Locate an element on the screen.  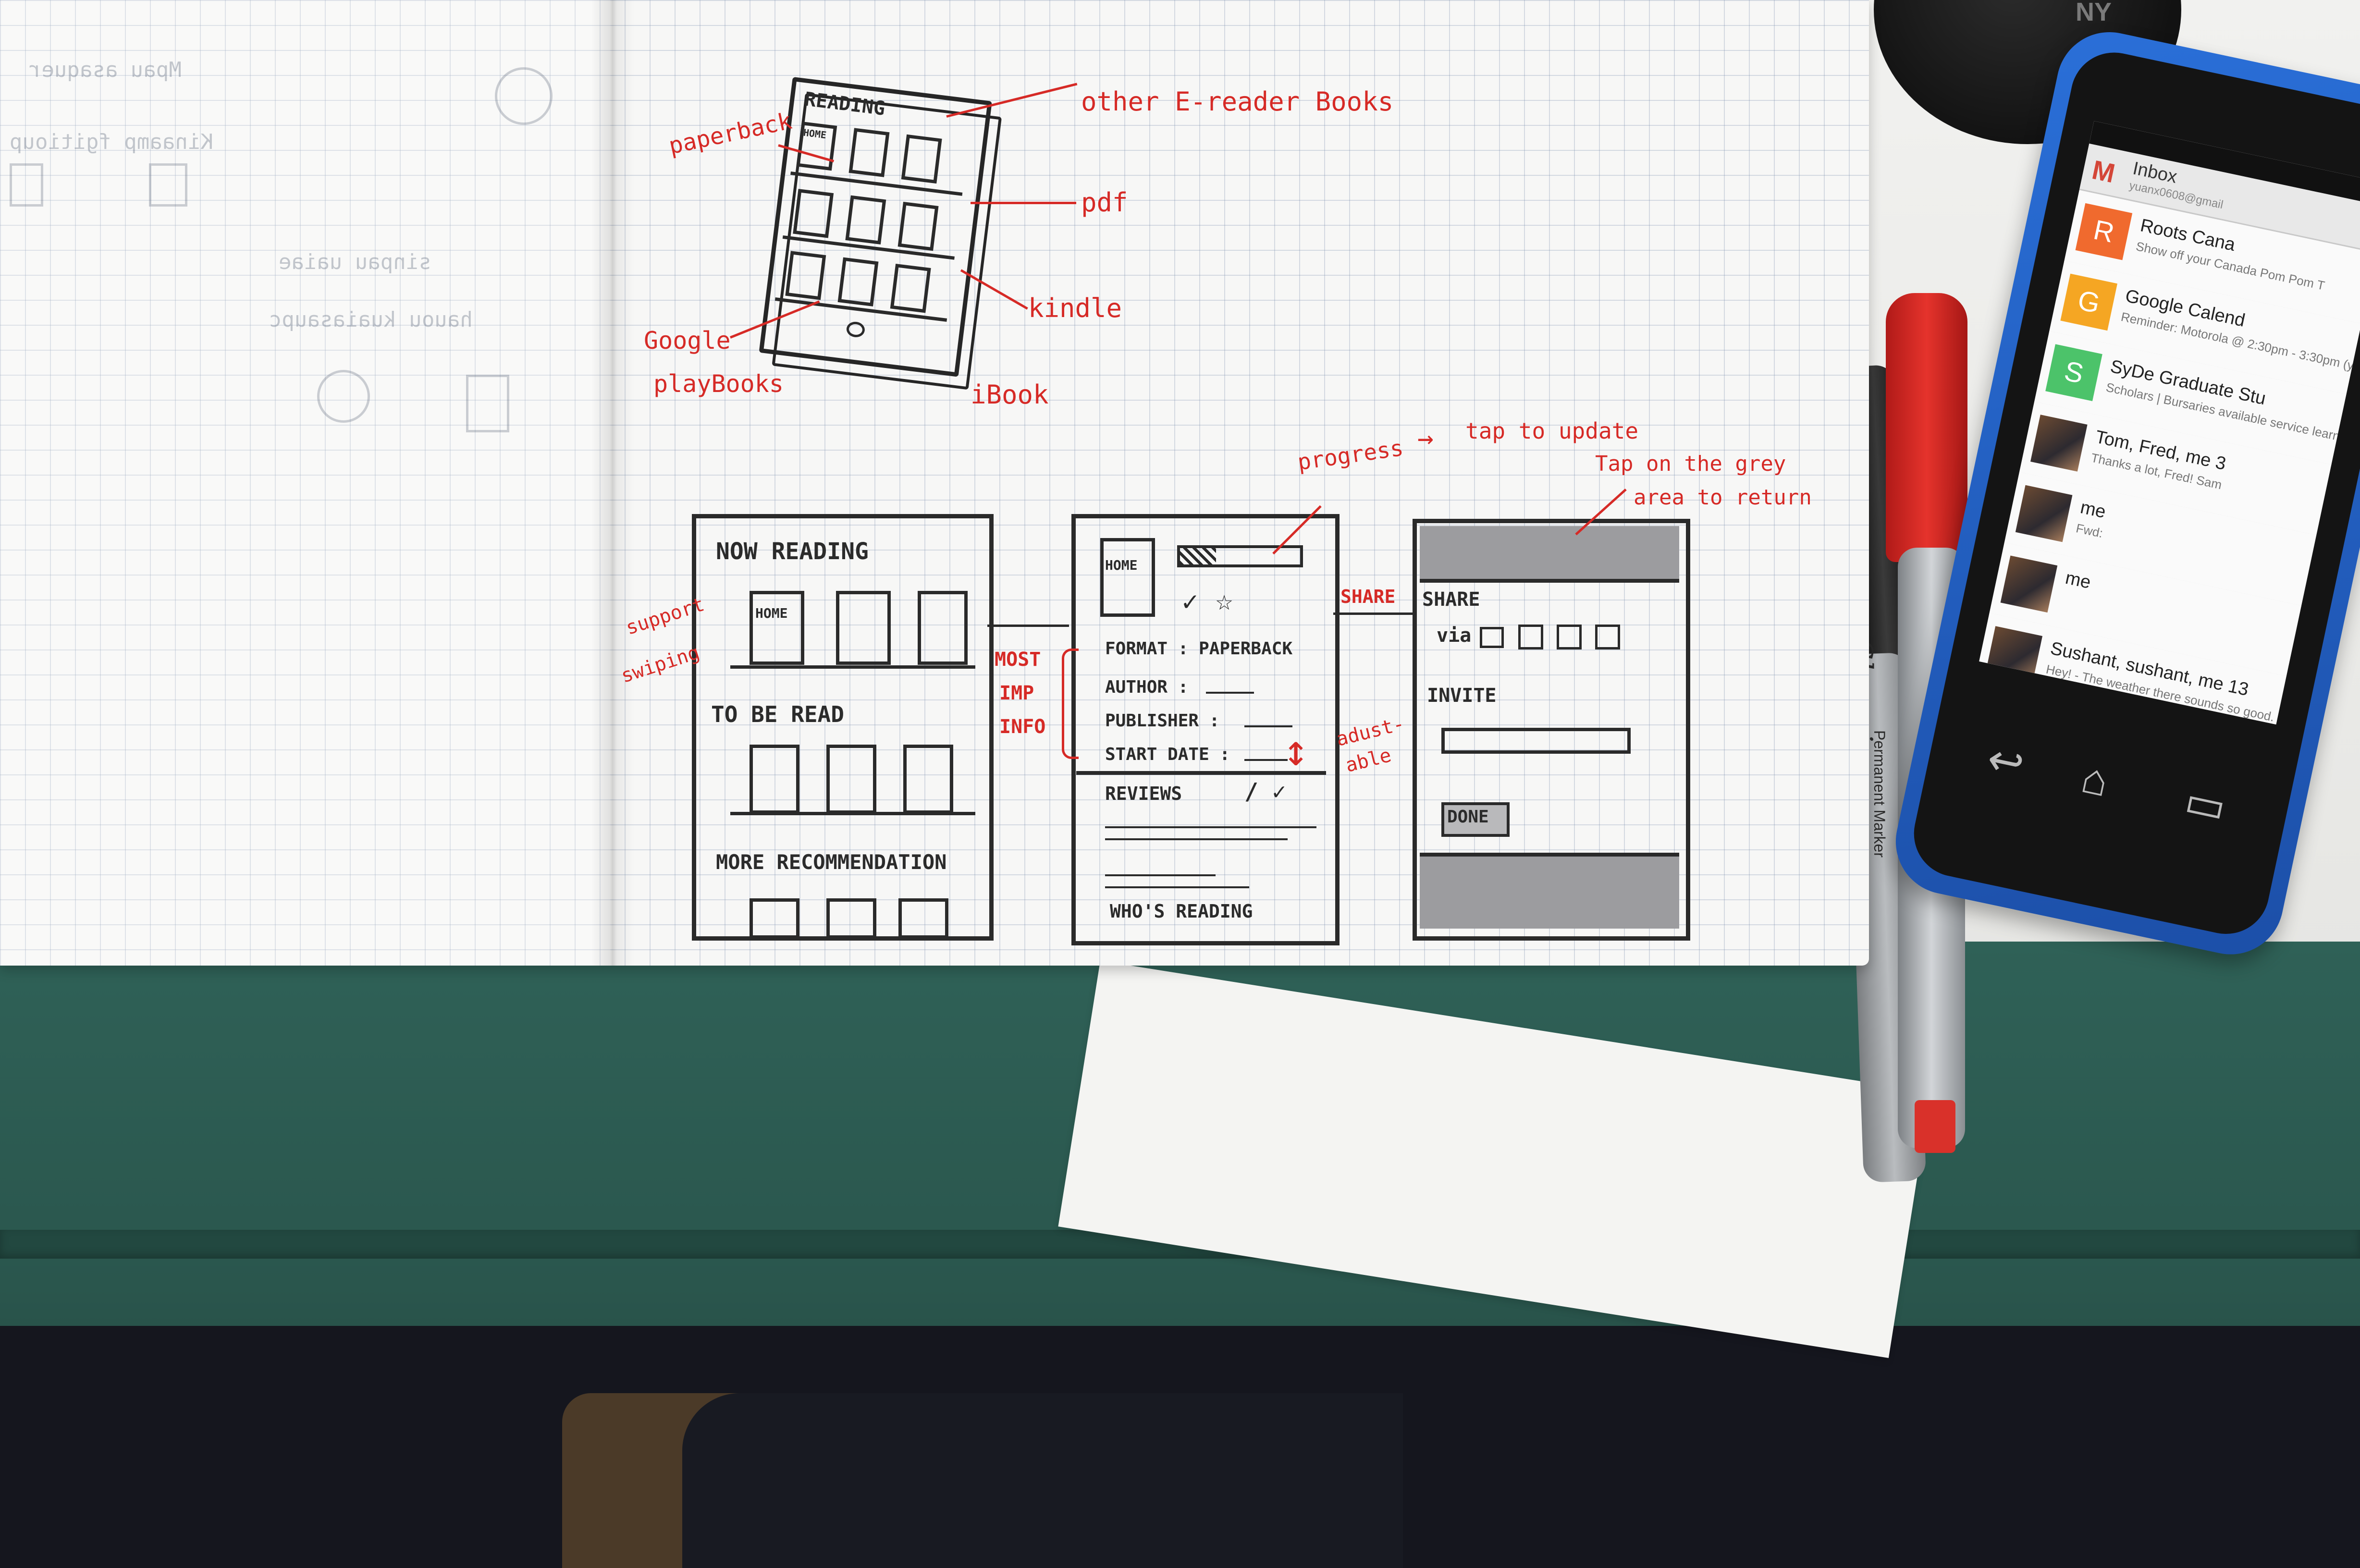
faint-text-3: sinpau uaiae is located at coordinates (355, 262).